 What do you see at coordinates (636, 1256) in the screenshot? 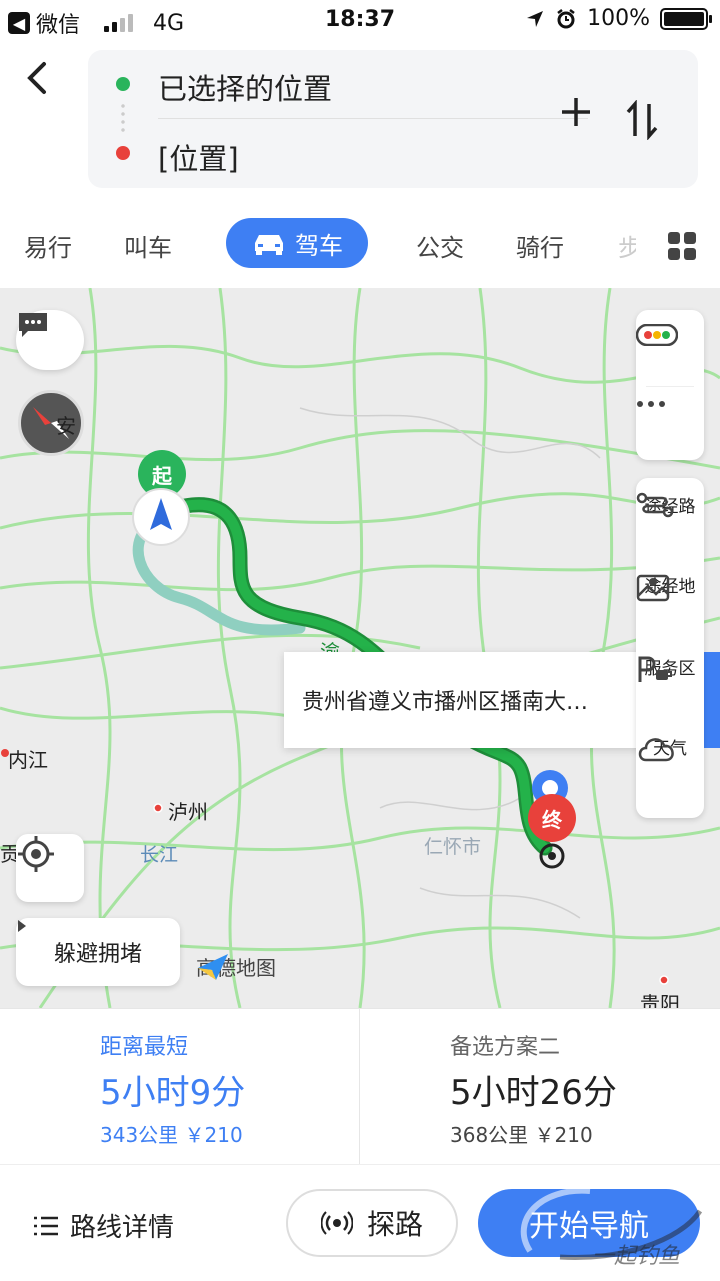
I see `watermark-text: 一起钓鱼` at bounding box center [636, 1256].